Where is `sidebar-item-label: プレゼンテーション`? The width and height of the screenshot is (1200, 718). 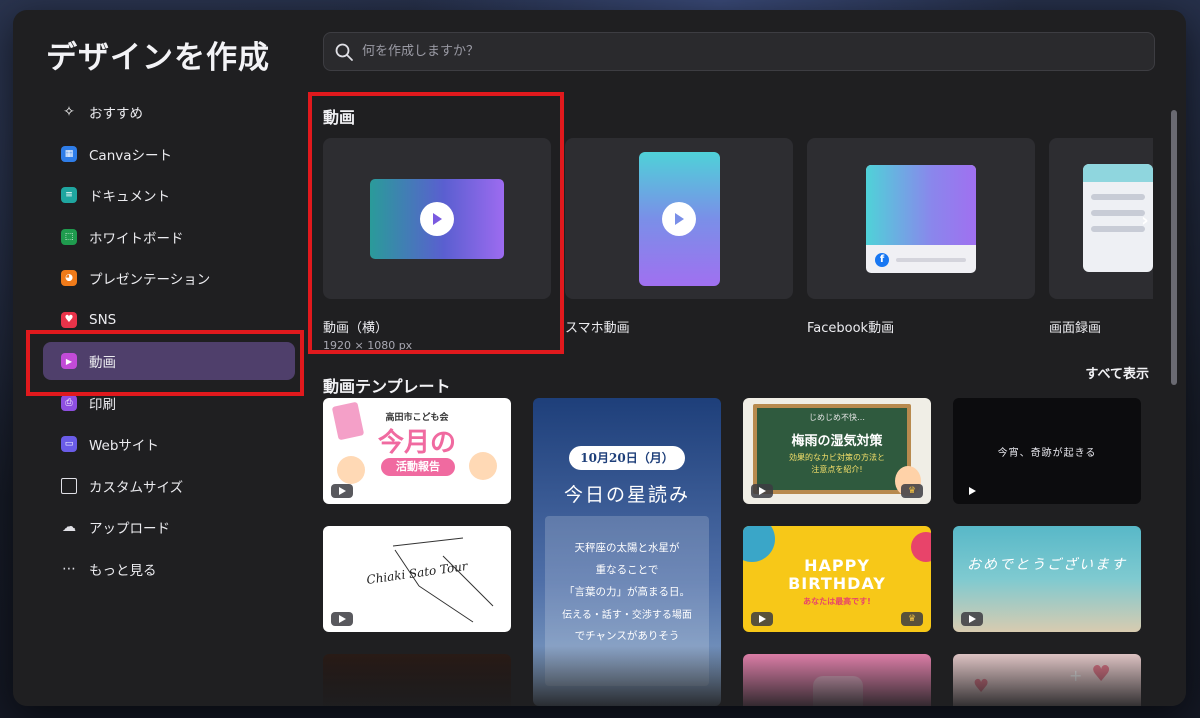 sidebar-item-label: プレゼンテーション is located at coordinates (150, 280).